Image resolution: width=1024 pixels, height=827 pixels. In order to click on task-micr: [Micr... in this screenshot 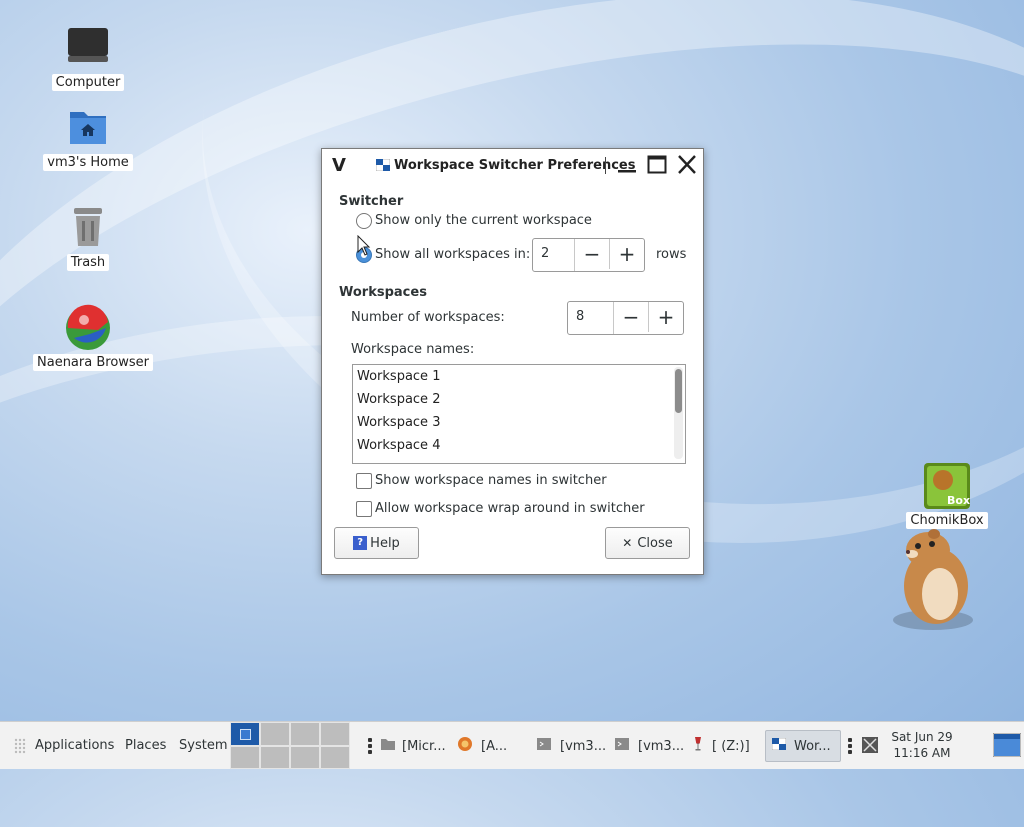, I will do `click(416, 746)`.